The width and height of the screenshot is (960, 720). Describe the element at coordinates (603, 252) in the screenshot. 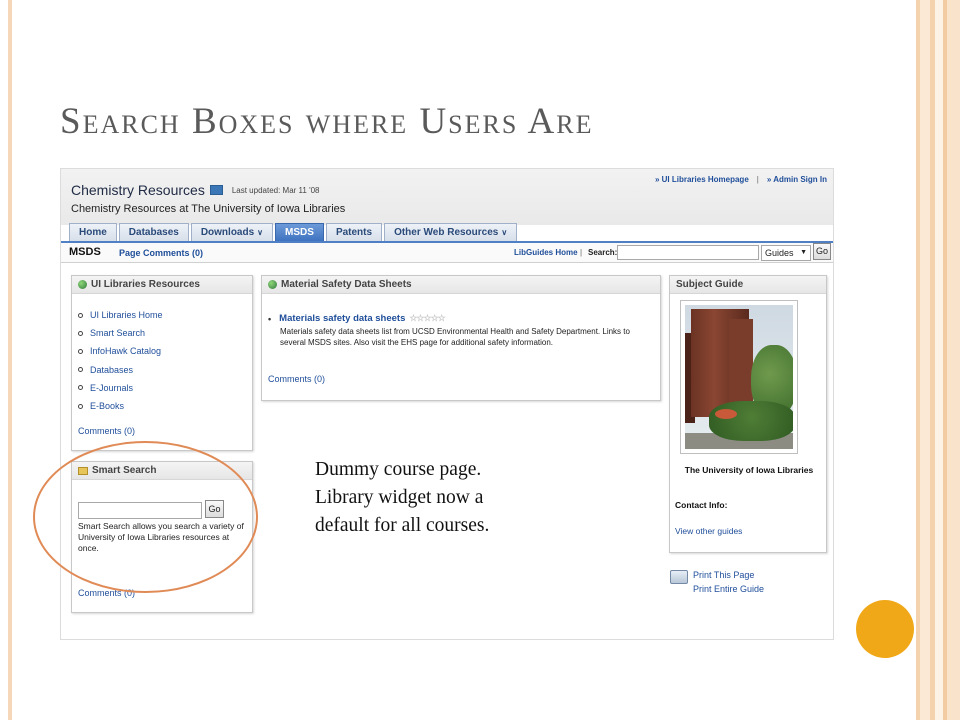

I see `search-label: Search:` at that location.